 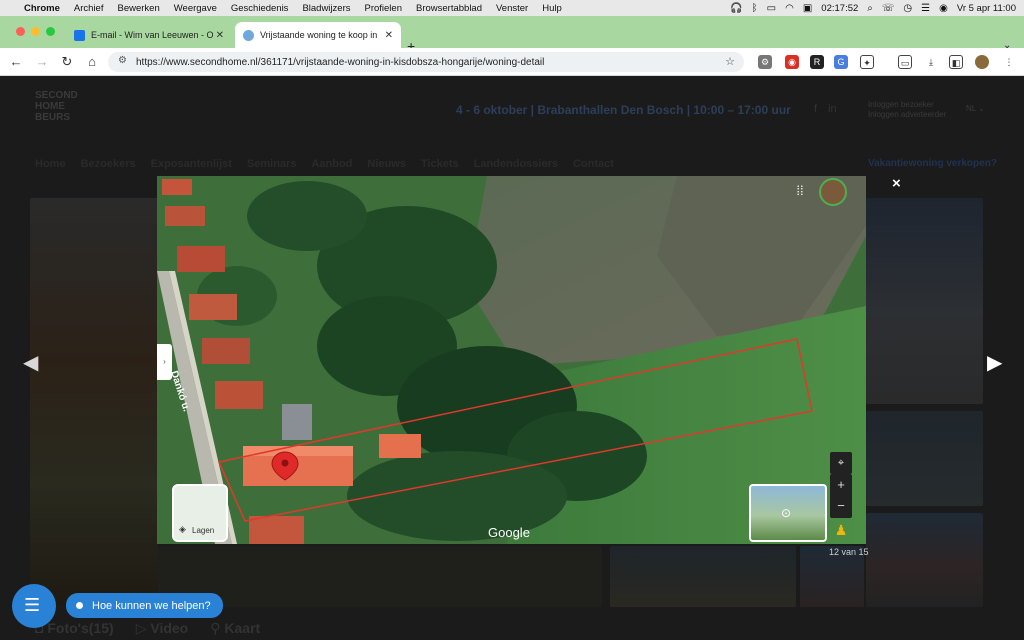 What do you see at coordinates (593, 164) in the screenshot?
I see `nav-contact: Contact` at bounding box center [593, 164].